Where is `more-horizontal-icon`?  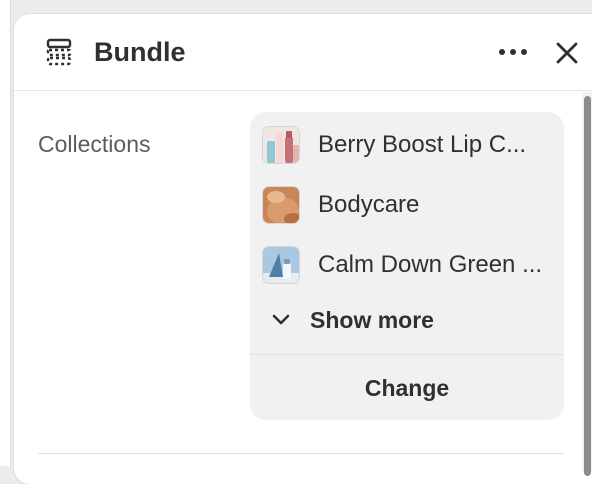
more-horizontal-icon is located at coordinates (514, 60).